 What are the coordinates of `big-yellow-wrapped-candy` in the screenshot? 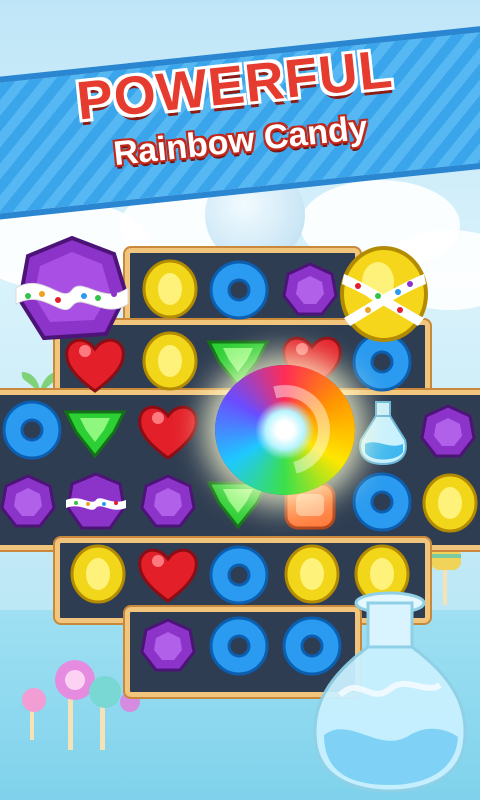 It's located at (384, 294).